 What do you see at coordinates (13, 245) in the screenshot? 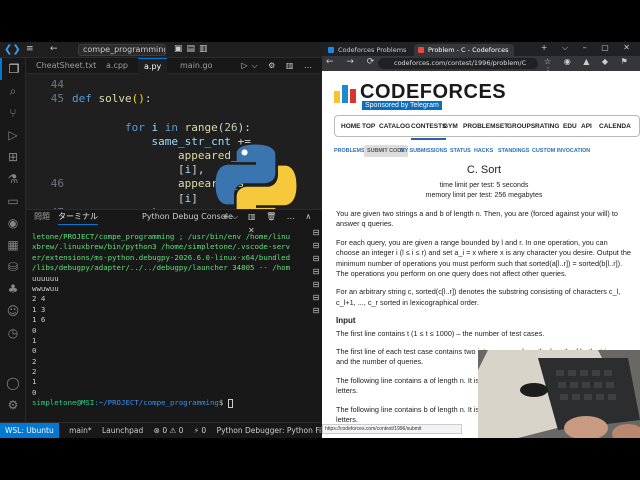
I see `docker-icon: ▦` at bounding box center [13, 245].